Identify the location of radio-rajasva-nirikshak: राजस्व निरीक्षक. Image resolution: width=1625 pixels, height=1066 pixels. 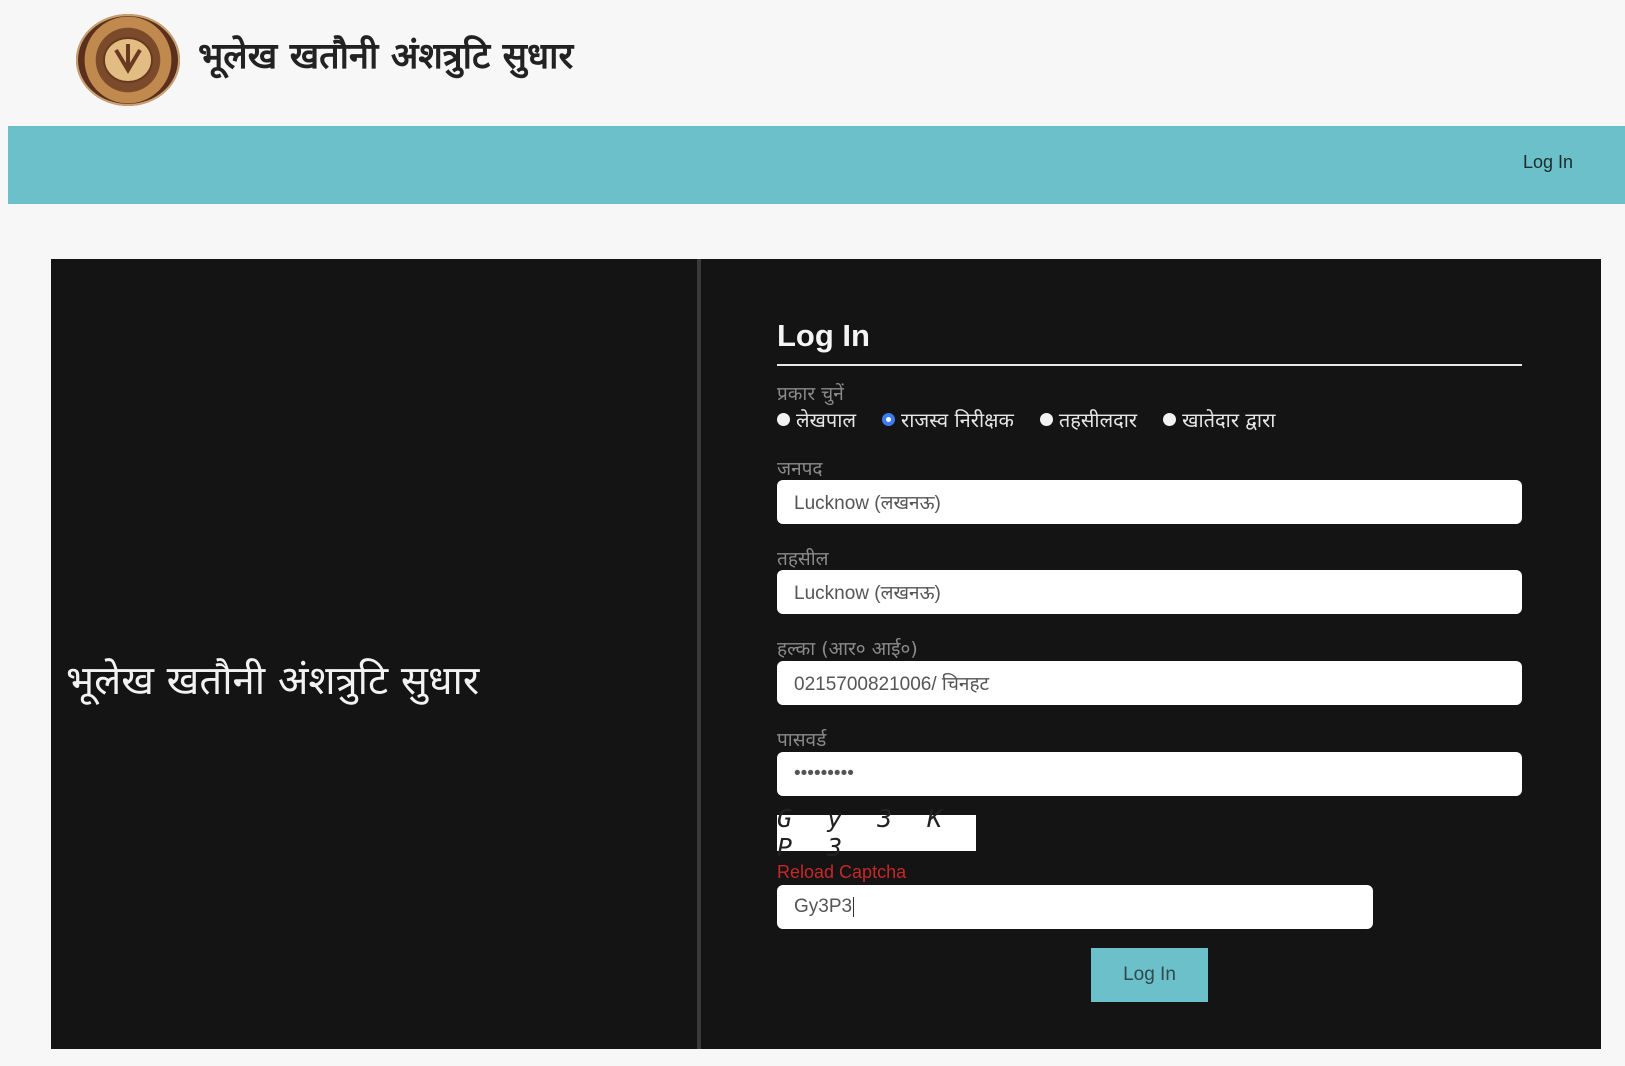
(948, 419).